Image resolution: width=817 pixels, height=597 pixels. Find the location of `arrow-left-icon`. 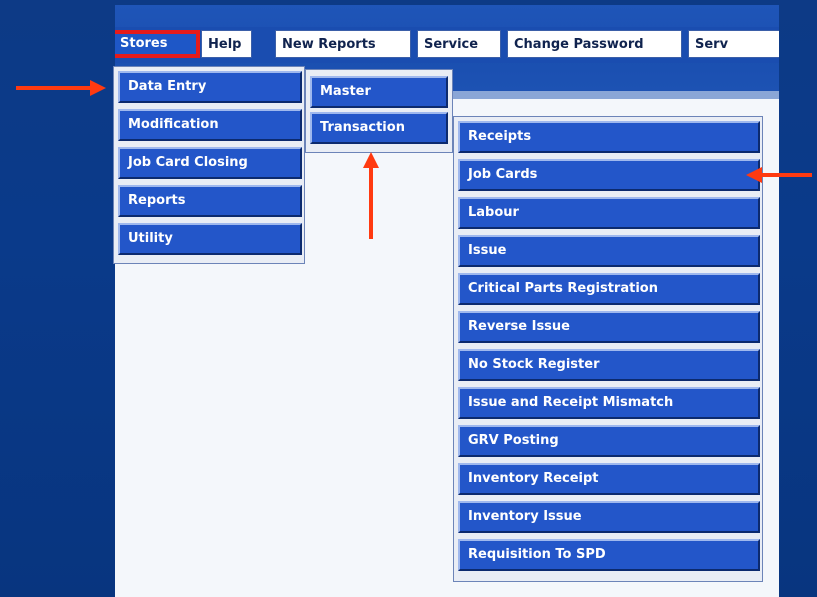

arrow-left-icon is located at coordinates (779, 175).